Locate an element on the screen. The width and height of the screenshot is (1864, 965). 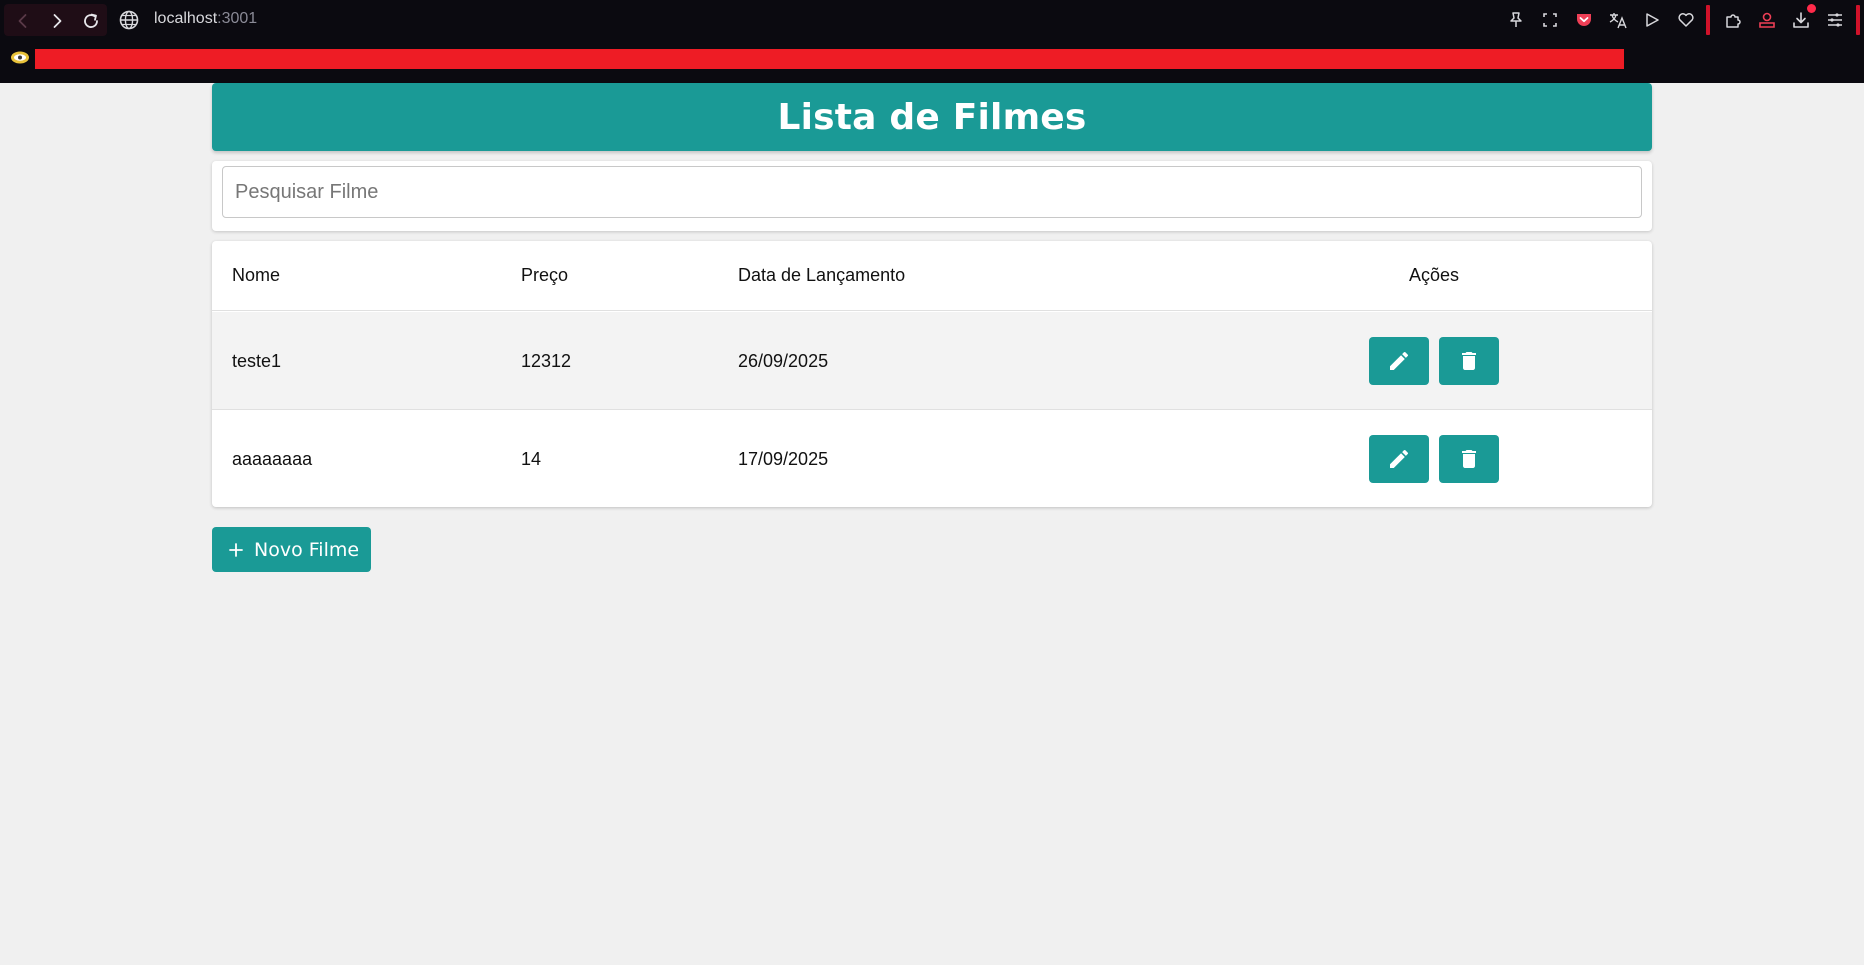
send-icon is located at coordinates (1652, 20).